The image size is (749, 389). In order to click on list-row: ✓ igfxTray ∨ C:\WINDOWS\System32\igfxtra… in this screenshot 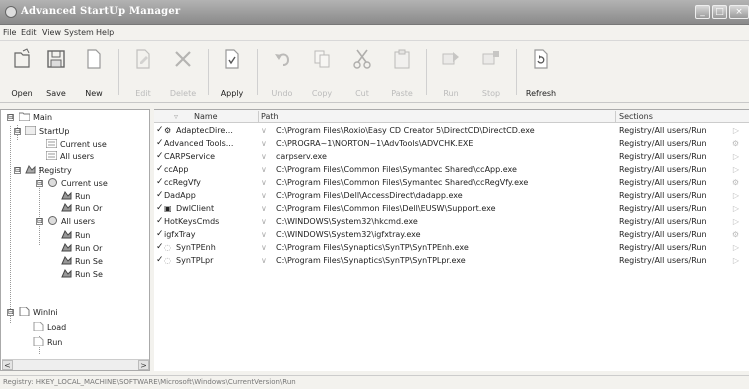, I will do `click(451, 234)`.